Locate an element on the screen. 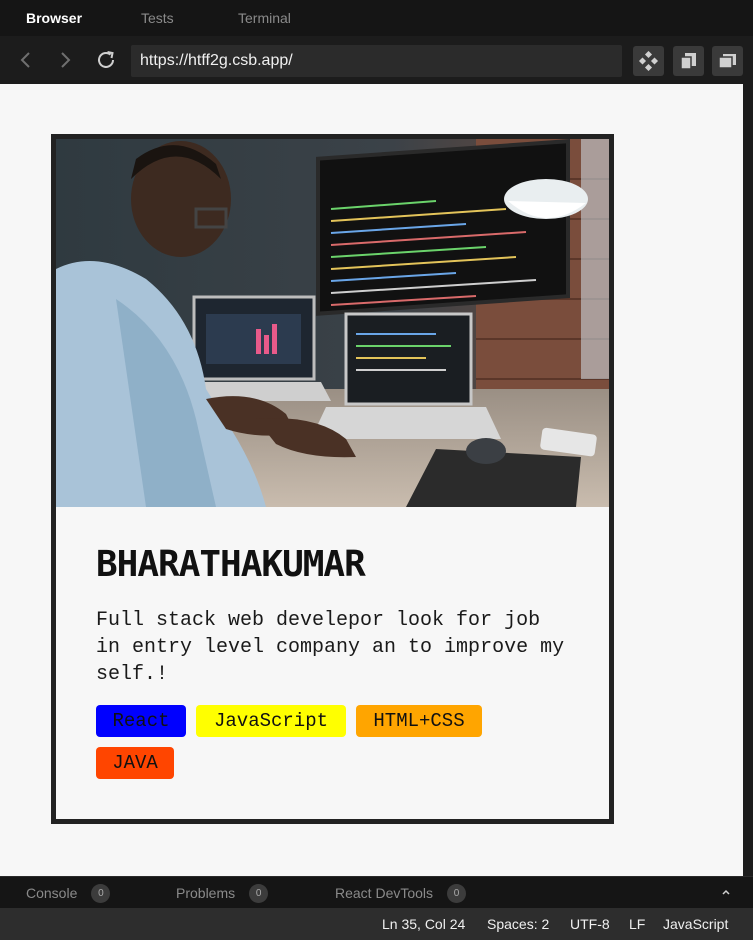 This screenshot has height=940, width=753. console-count-badge: 0 is located at coordinates (101, 893).